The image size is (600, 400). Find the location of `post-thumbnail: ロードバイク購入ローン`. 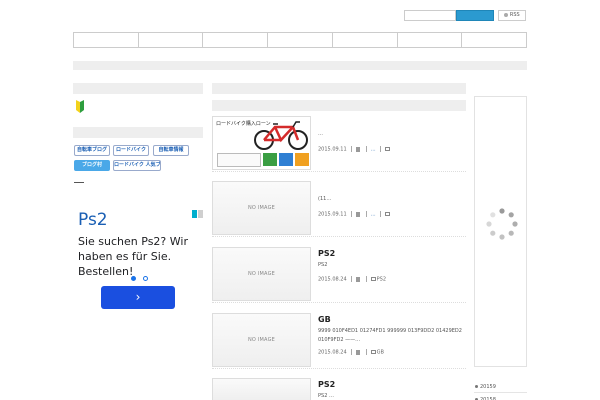

post-thumbnail: ロードバイク購入ローン is located at coordinates (261, 143).